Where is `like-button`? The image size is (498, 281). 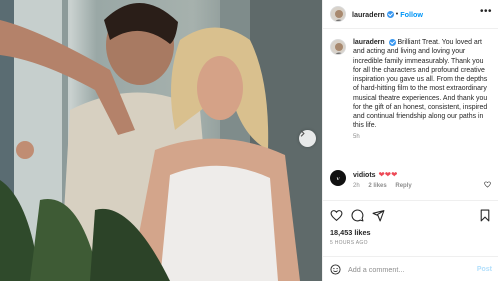
like-button is located at coordinates (336, 218).